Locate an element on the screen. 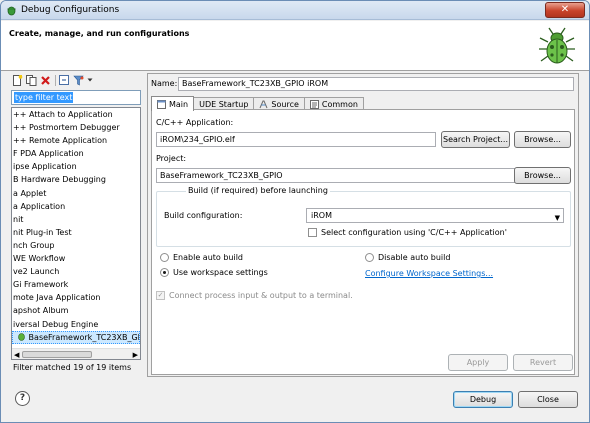 This screenshot has width=590, height=423. toolbar-separator is located at coordinates (55, 80).